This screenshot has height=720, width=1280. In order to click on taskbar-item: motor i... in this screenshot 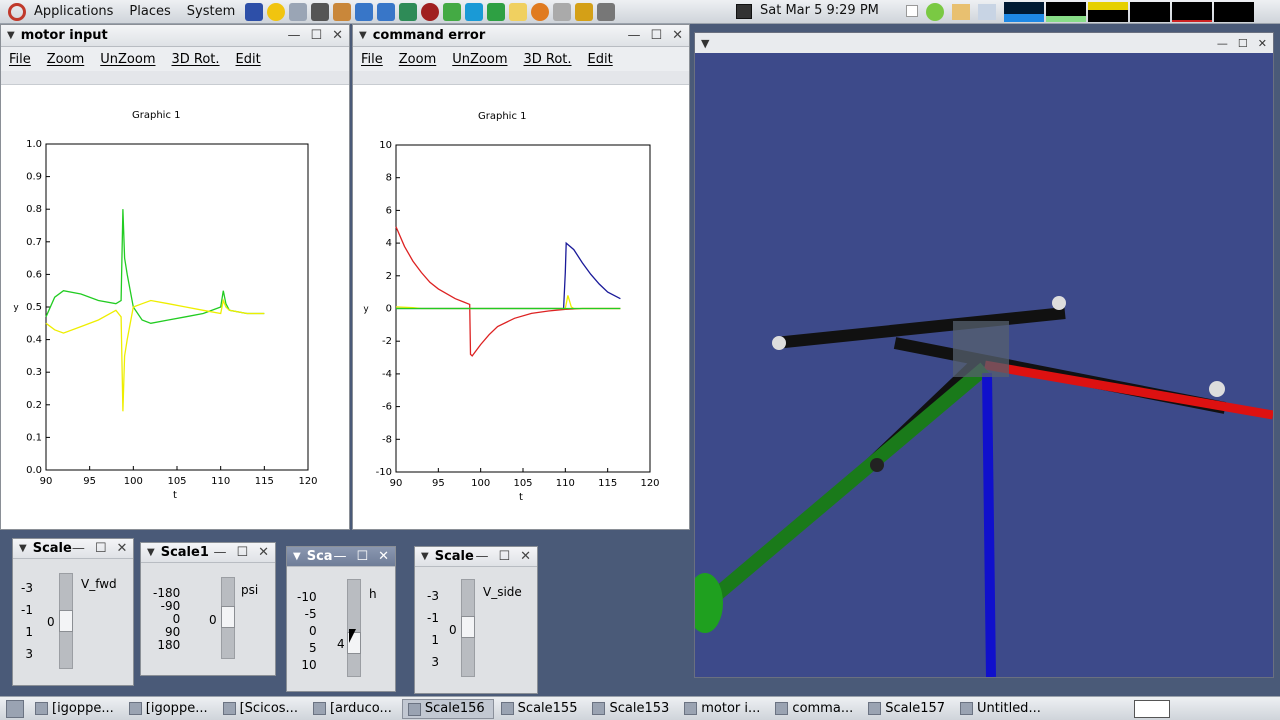, I will do `click(723, 709)`.